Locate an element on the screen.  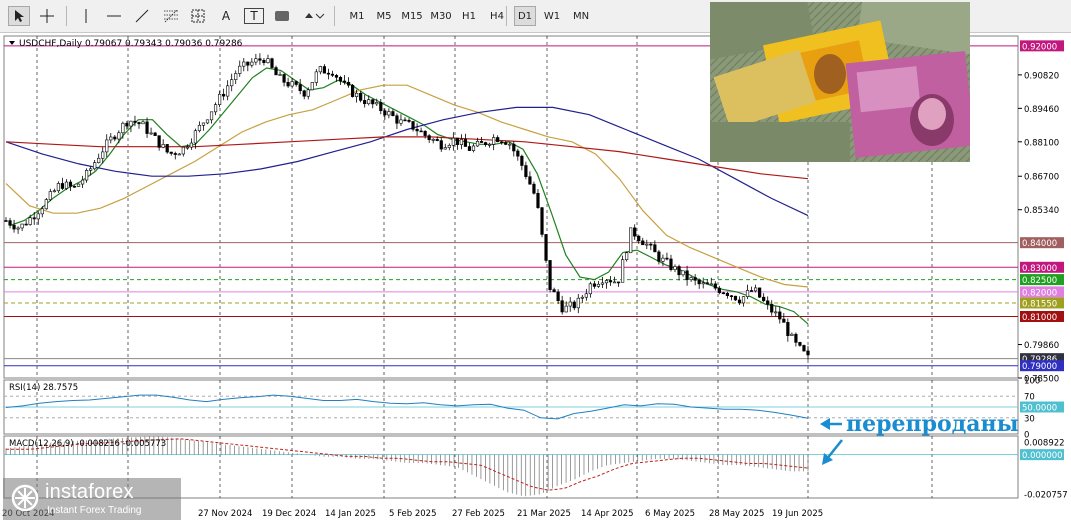
trendline-icon is located at coordinates (142, 16).